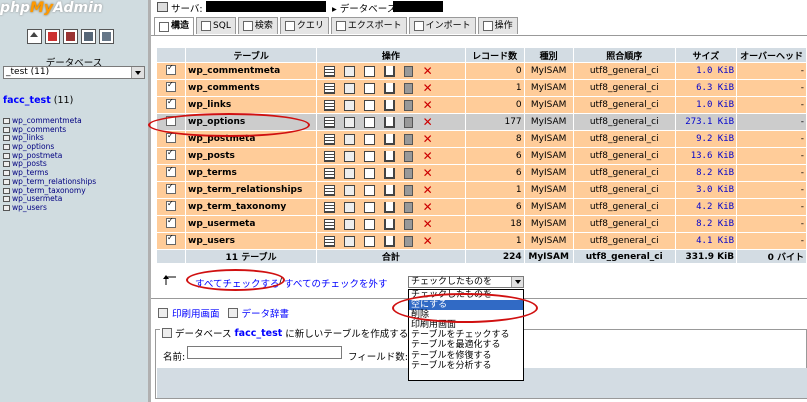 Image resolution: width=807 pixels, height=402 pixels. I want to click on table-size: 4.1 KiB, so click(706, 241).